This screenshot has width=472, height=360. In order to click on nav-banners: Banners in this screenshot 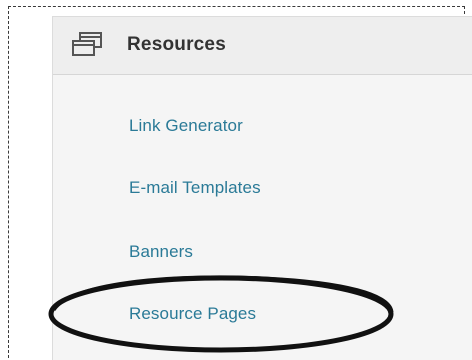, I will do `click(161, 252)`.